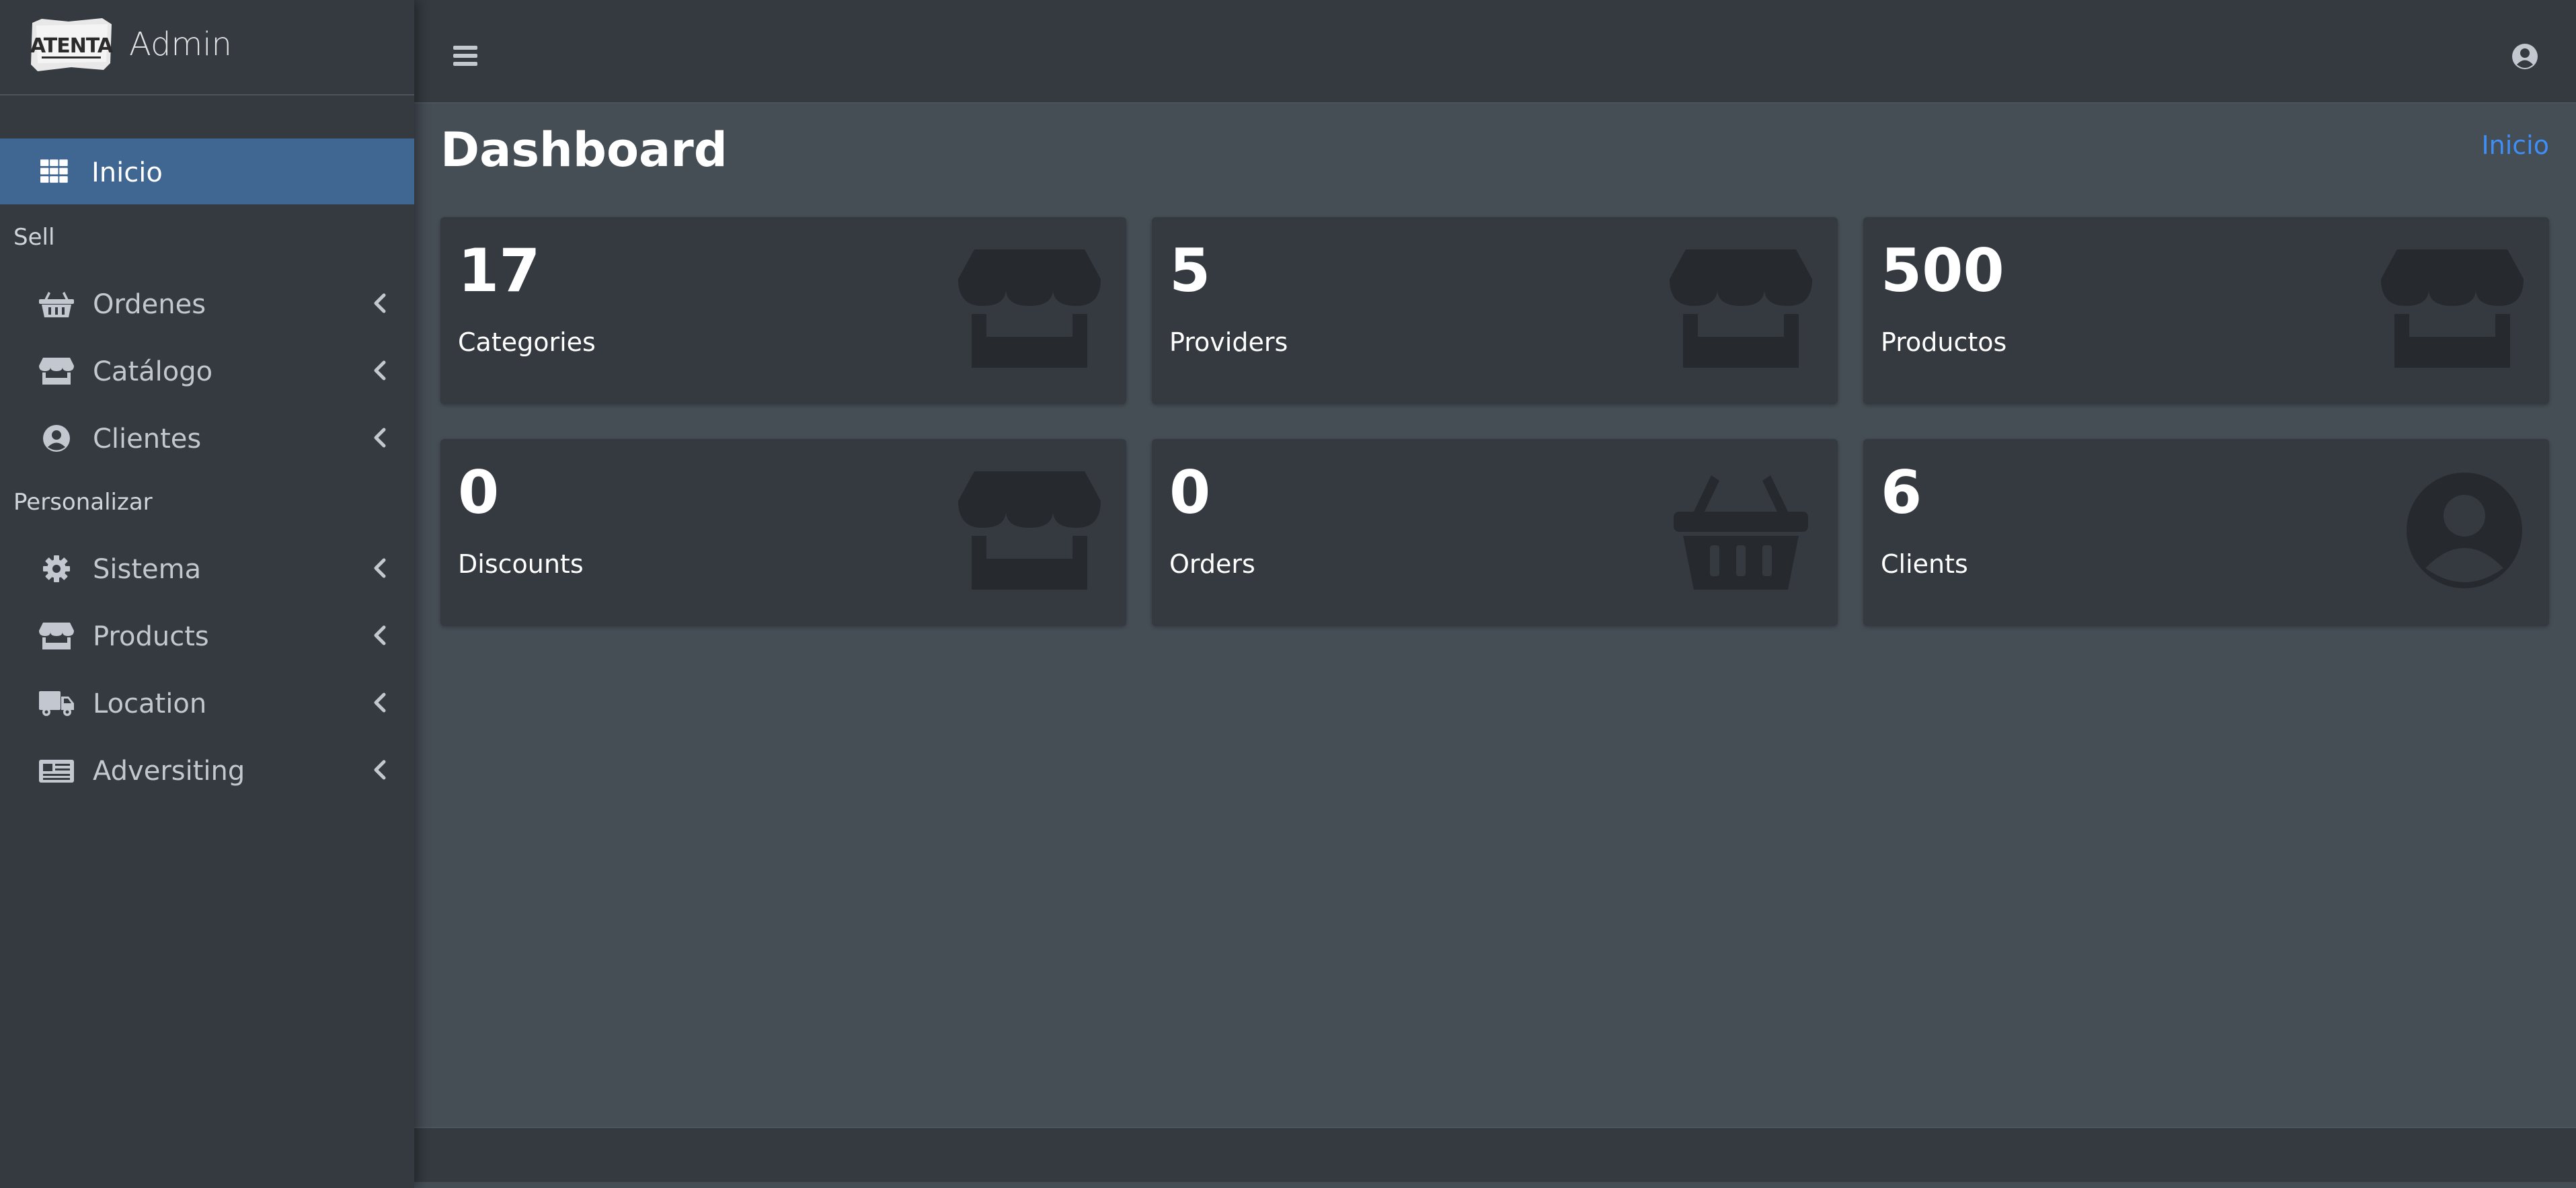 The height and width of the screenshot is (1188, 2576). What do you see at coordinates (2515, 145) in the screenshot?
I see `breadcrumb-inicio: Inicio` at bounding box center [2515, 145].